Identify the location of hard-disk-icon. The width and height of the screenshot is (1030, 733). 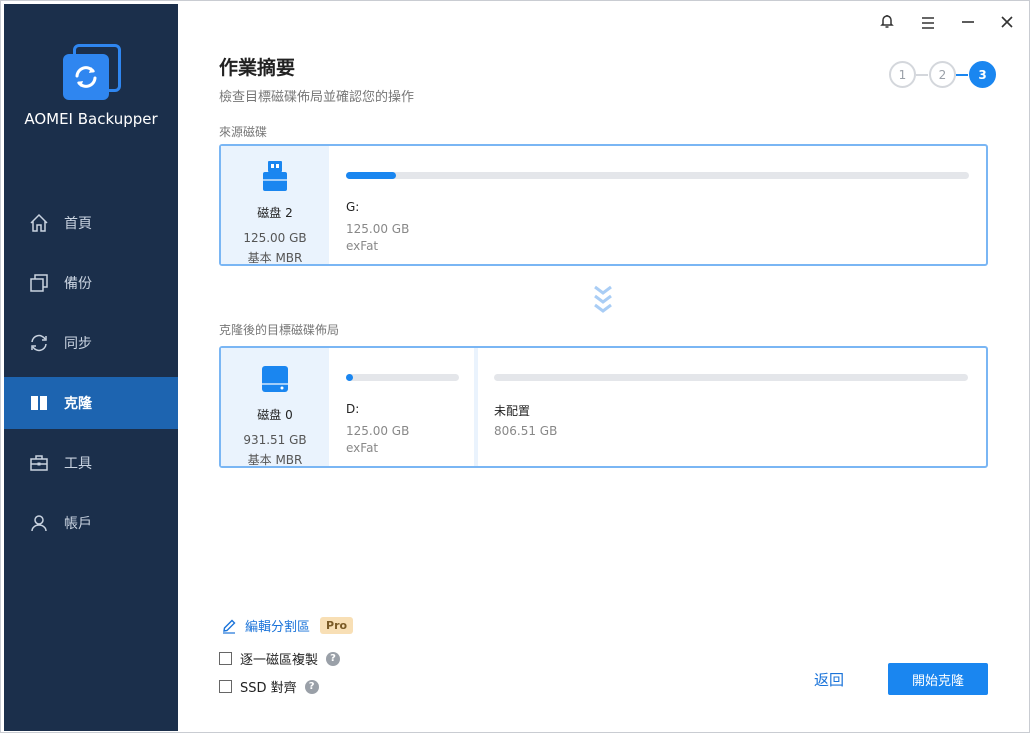
(275, 381).